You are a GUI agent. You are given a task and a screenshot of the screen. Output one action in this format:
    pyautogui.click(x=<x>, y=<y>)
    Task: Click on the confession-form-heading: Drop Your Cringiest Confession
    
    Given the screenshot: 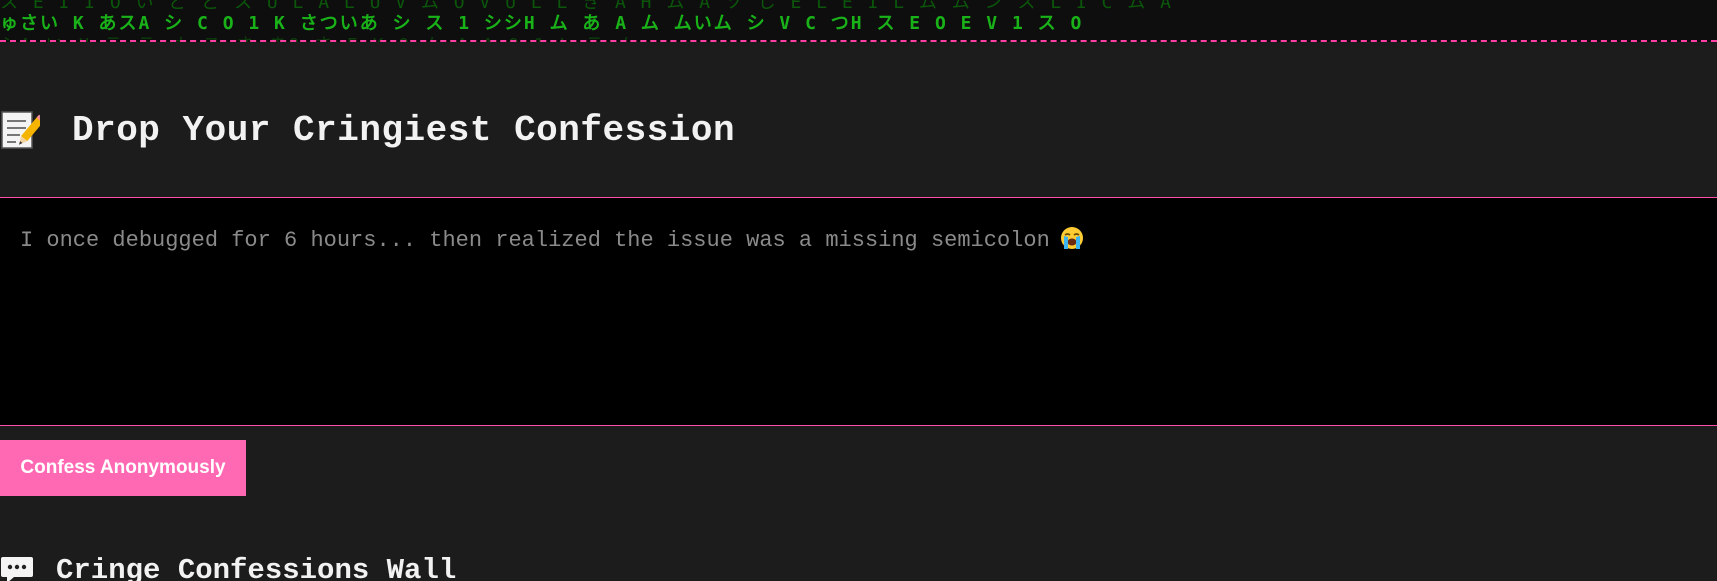 What is the action you would take?
    pyautogui.click(x=367, y=130)
    